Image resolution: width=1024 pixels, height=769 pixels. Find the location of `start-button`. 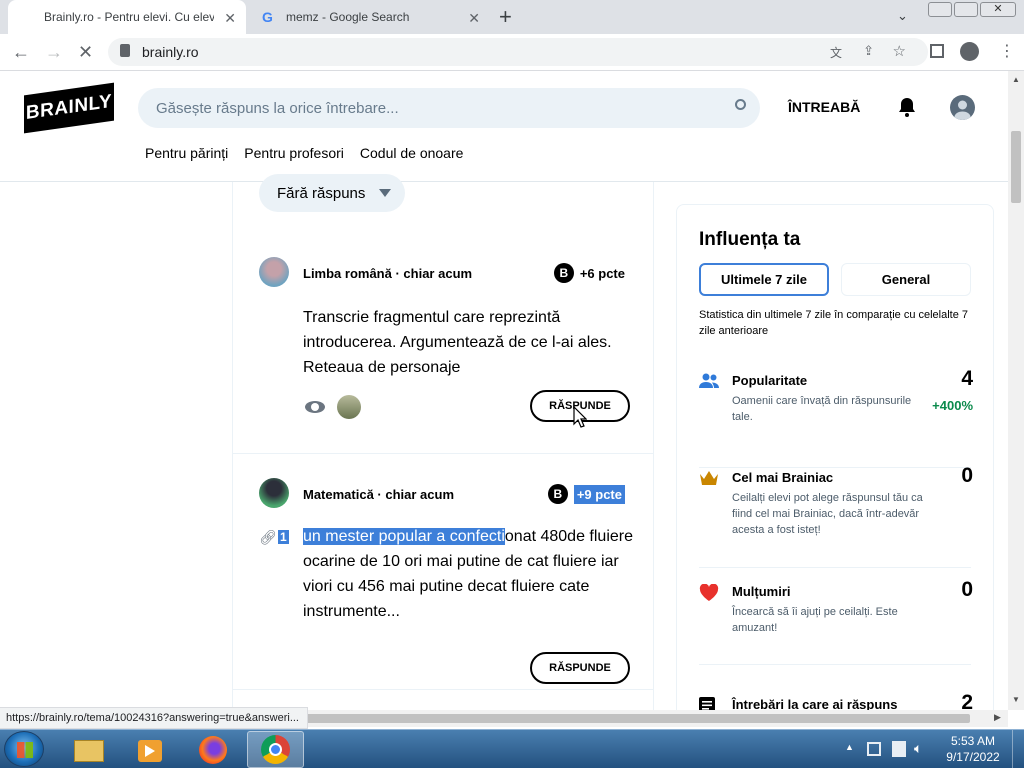

start-button is located at coordinates (24, 749).